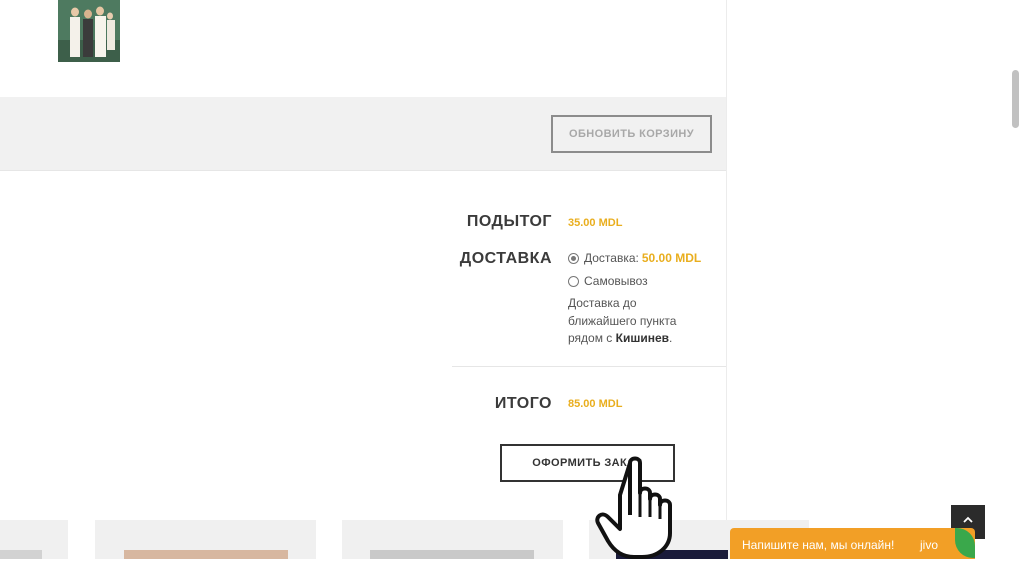 The height and width of the screenshot is (561, 1024). Describe the element at coordinates (633, 507) in the screenshot. I see `hand-pointer-cursor-icon` at that location.